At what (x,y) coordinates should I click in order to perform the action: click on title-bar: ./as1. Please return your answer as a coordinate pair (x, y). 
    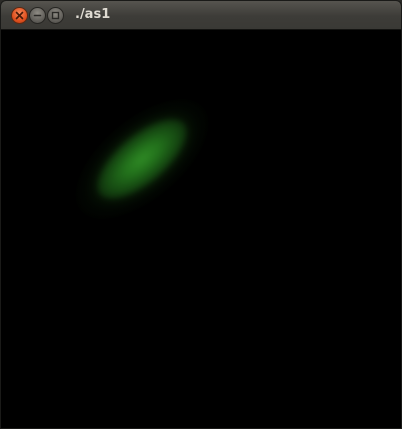
    Looking at the image, I should click on (201, 15).